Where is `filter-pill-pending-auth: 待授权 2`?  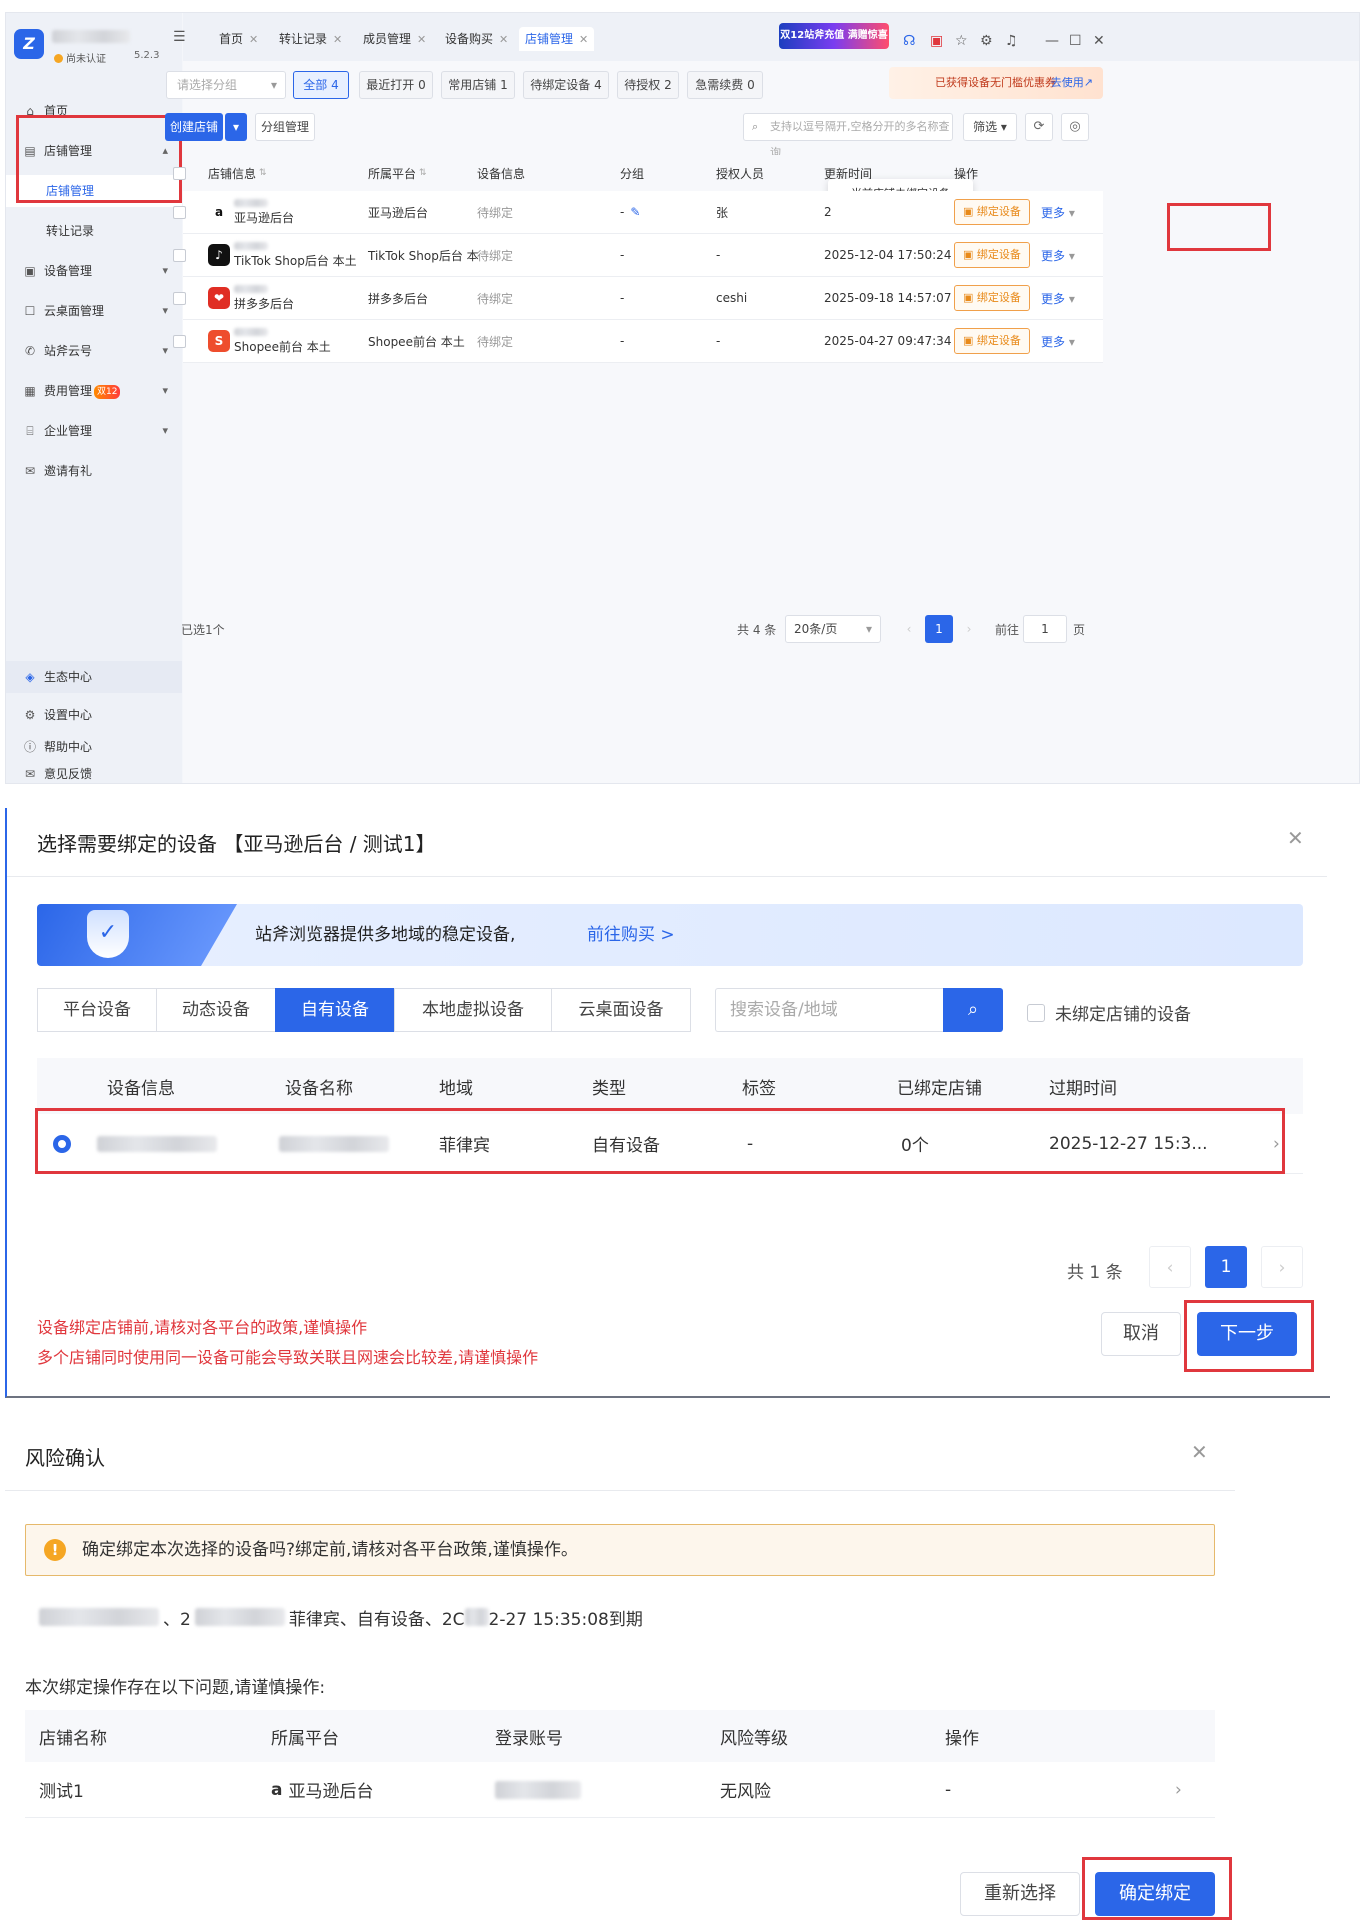
filter-pill-pending-auth: 待授权 2 is located at coordinates (648, 85).